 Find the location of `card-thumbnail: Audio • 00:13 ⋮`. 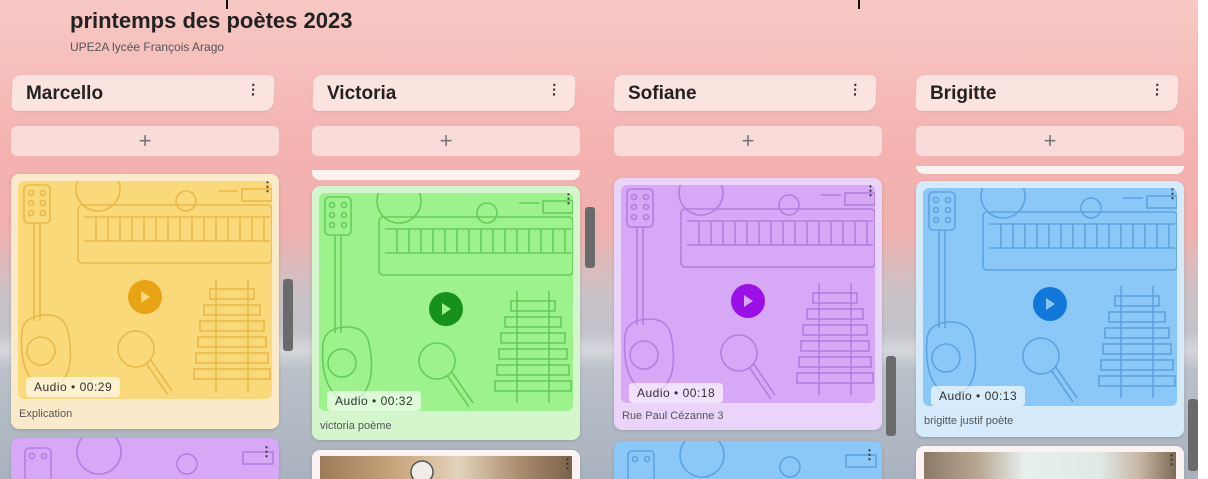

card-thumbnail: Audio • 00:13 ⋮ is located at coordinates (1050, 297).